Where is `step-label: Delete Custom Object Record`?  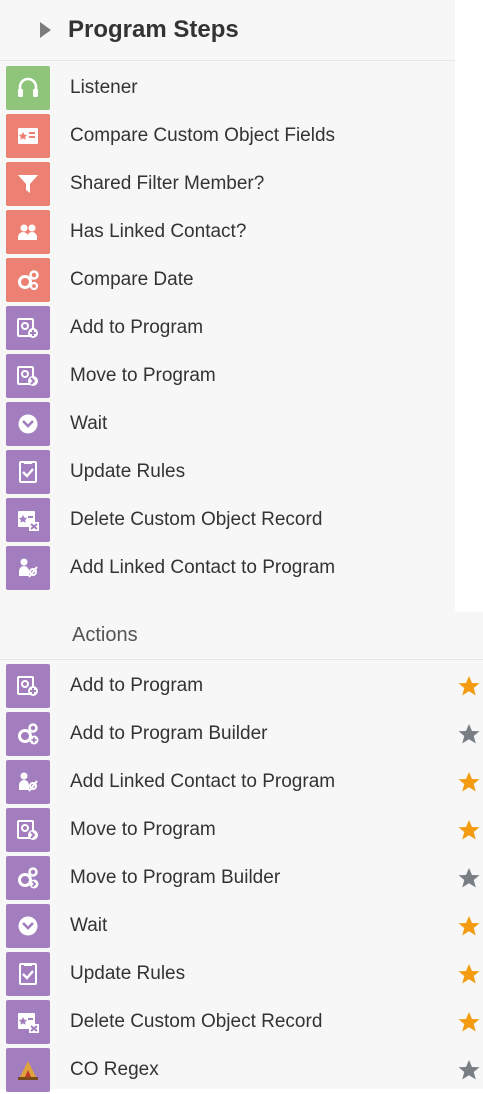
step-label: Delete Custom Object Record is located at coordinates (196, 519).